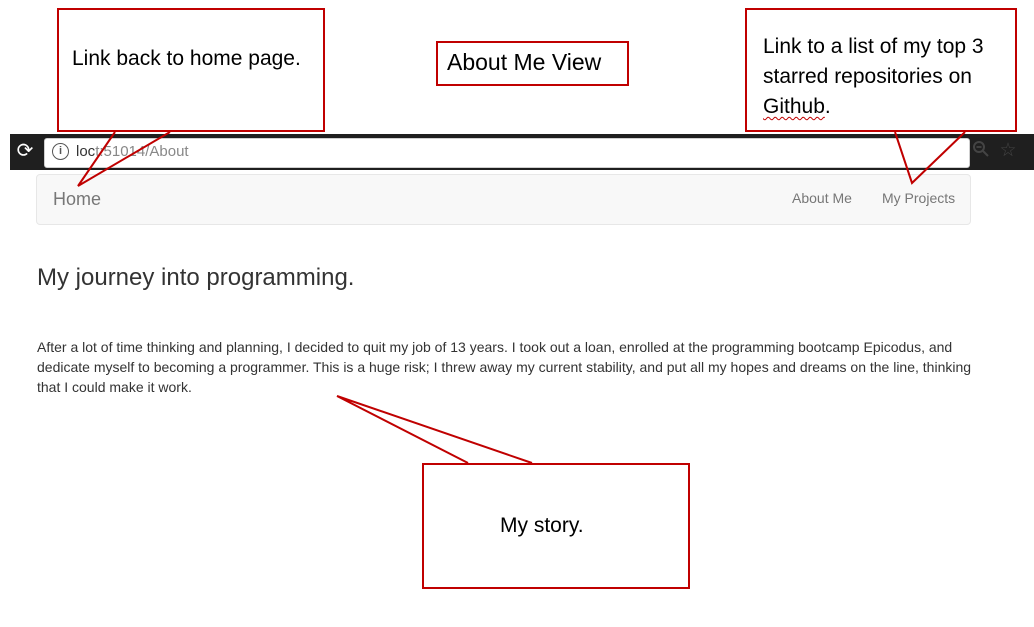 This screenshot has width=1034, height=627. I want to click on zoom-out-icon, so click(981, 151).